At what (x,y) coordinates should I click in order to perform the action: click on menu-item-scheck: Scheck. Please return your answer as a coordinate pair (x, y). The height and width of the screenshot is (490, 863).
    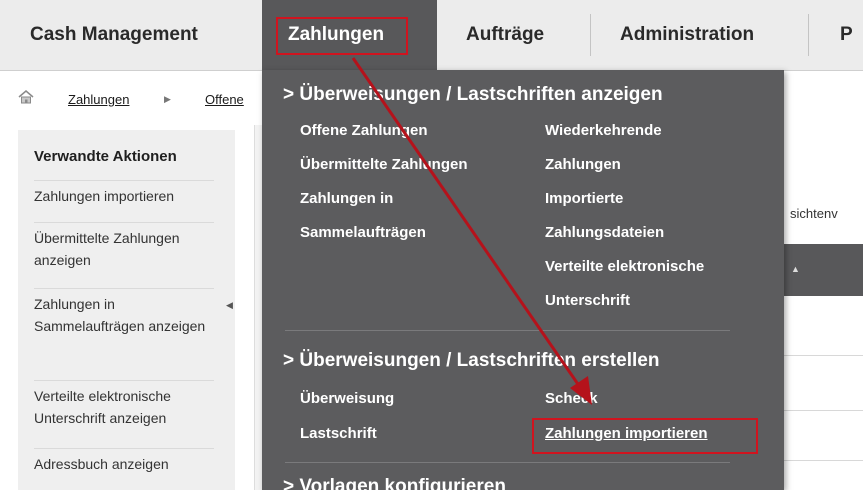
    Looking at the image, I should click on (571, 398).